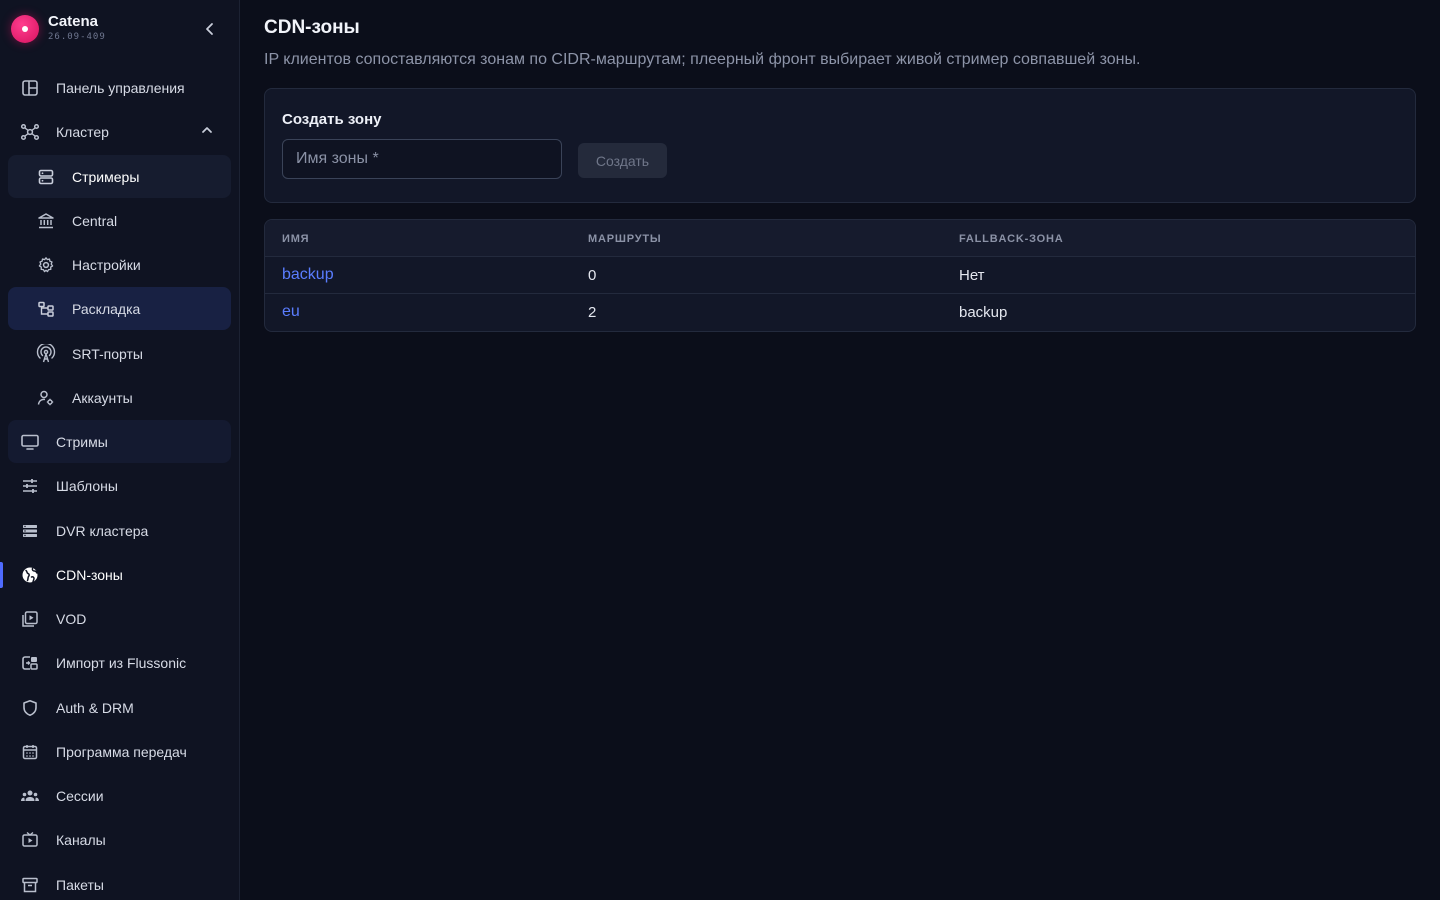 The image size is (1440, 900). What do you see at coordinates (119, 839) in the screenshot?
I see `sidebar-item-channels: Каналы` at bounding box center [119, 839].